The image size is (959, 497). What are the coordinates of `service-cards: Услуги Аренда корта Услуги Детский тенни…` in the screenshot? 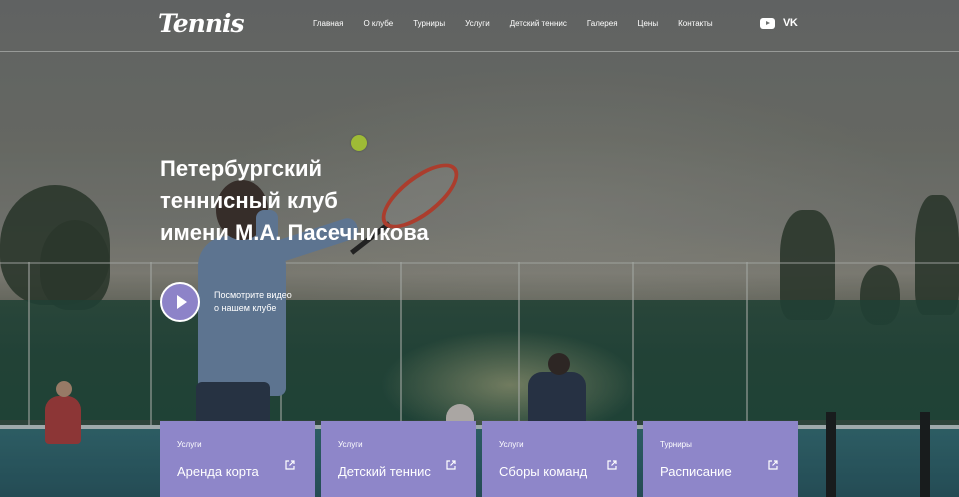 It's located at (482, 459).